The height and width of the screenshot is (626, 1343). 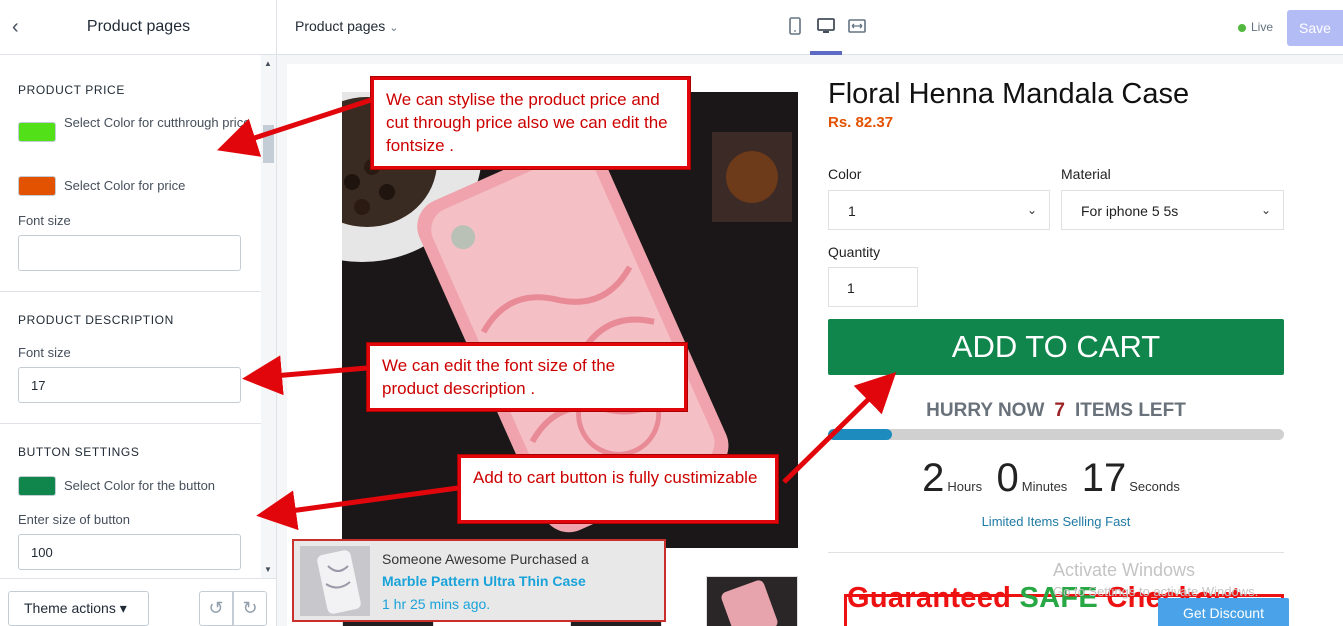 What do you see at coordinates (1130, 211) in the screenshot?
I see `material-select-value: For iphone 5 5s` at bounding box center [1130, 211].